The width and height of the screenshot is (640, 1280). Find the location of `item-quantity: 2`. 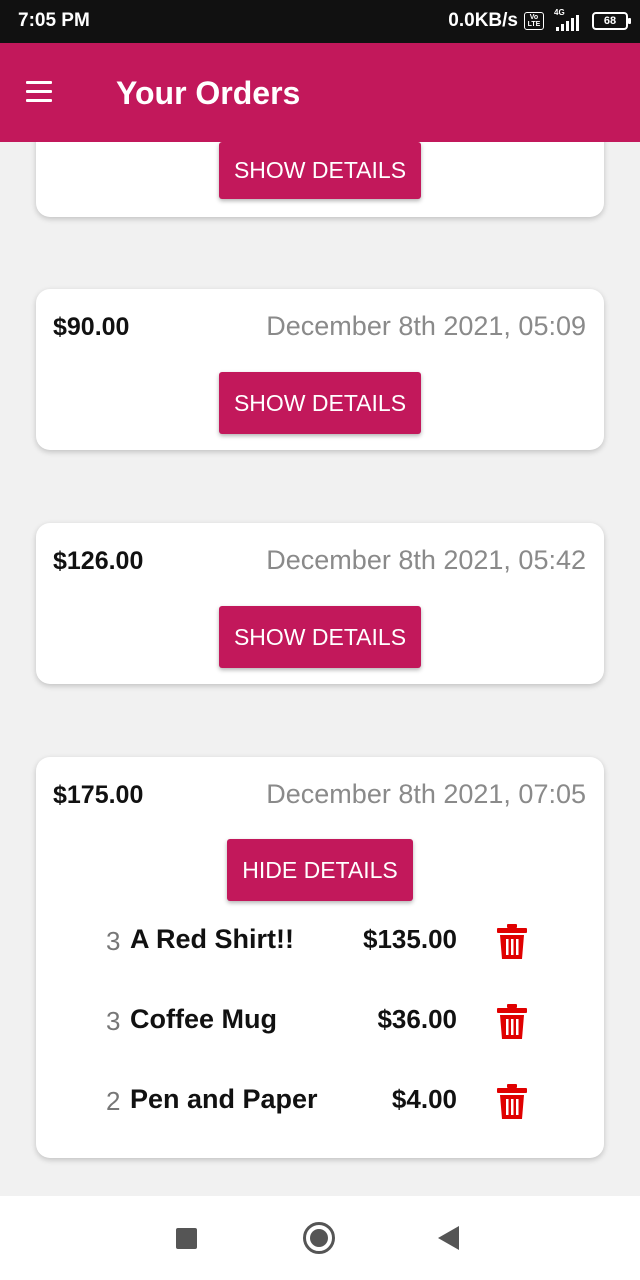

item-quantity: 2 is located at coordinates (113, 1101).